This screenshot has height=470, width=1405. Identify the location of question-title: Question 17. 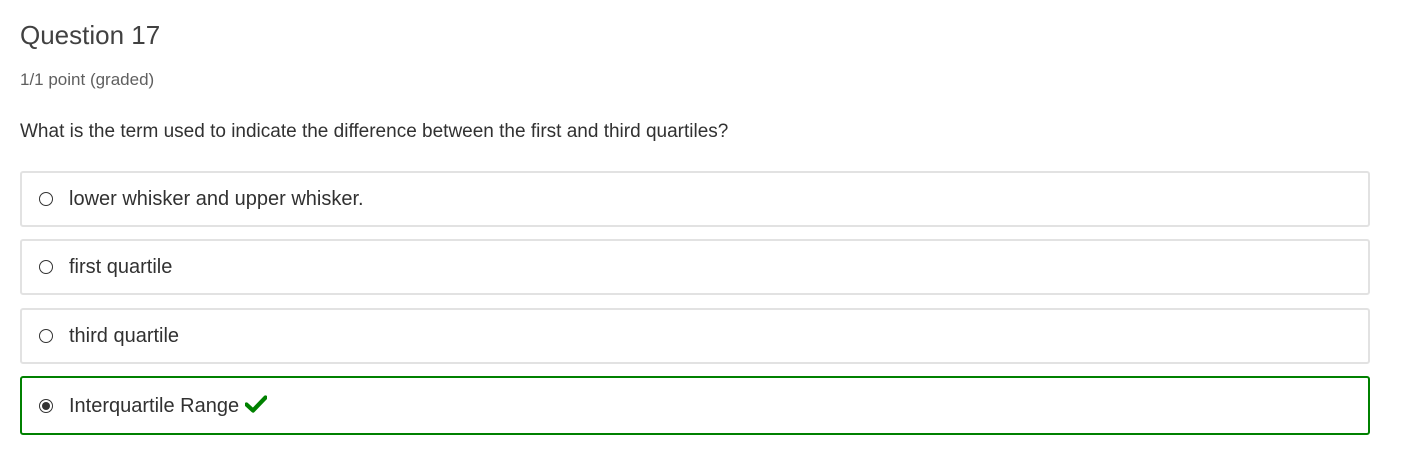
(90, 35).